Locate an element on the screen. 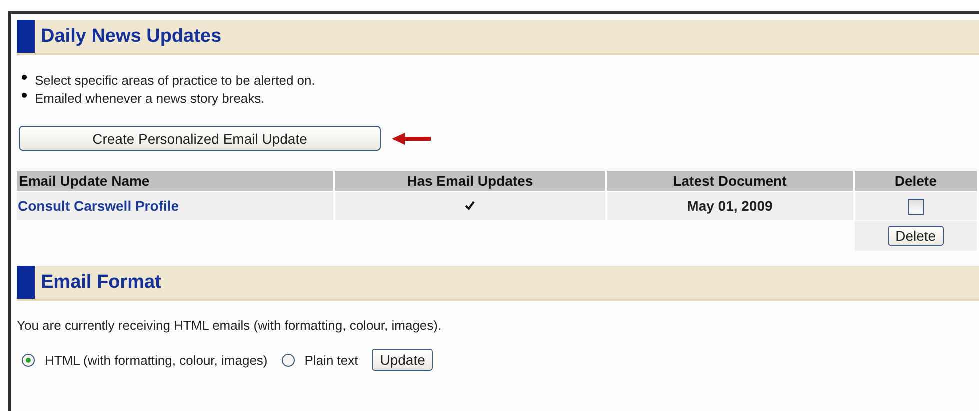 This screenshot has width=979, height=411. format-message: You are currently receiving HTML emails (with formatting, colour, images). is located at coordinates (230, 325).